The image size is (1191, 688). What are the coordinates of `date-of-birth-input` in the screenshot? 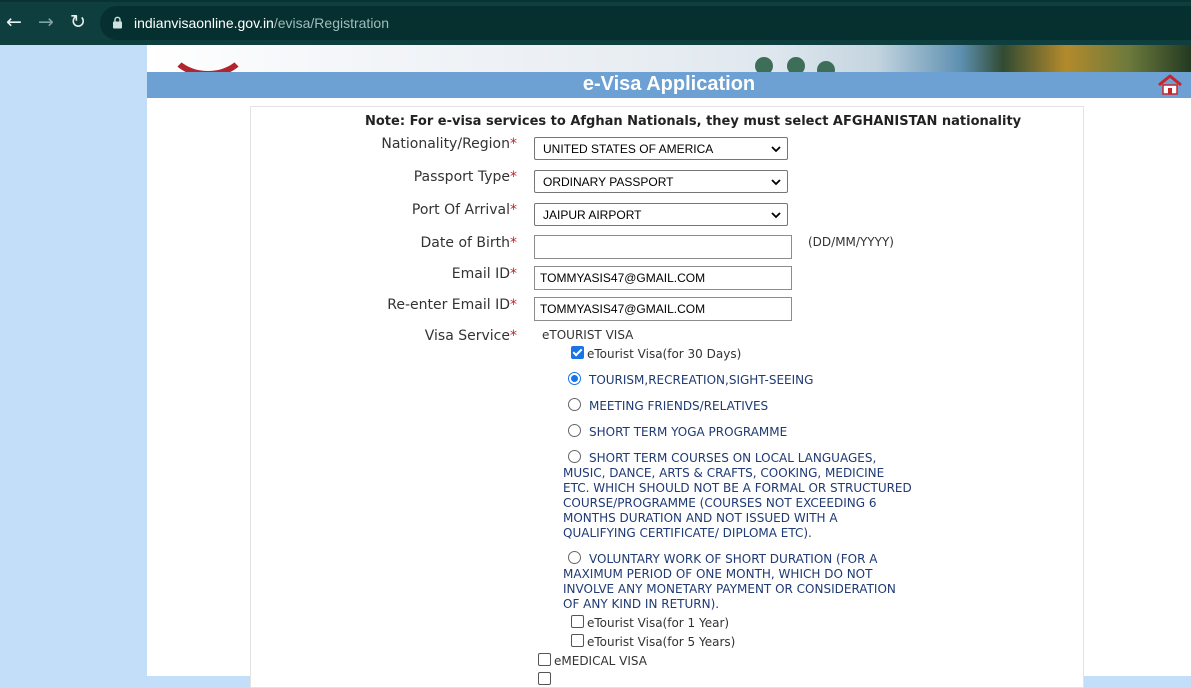 It's located at (663, 247).